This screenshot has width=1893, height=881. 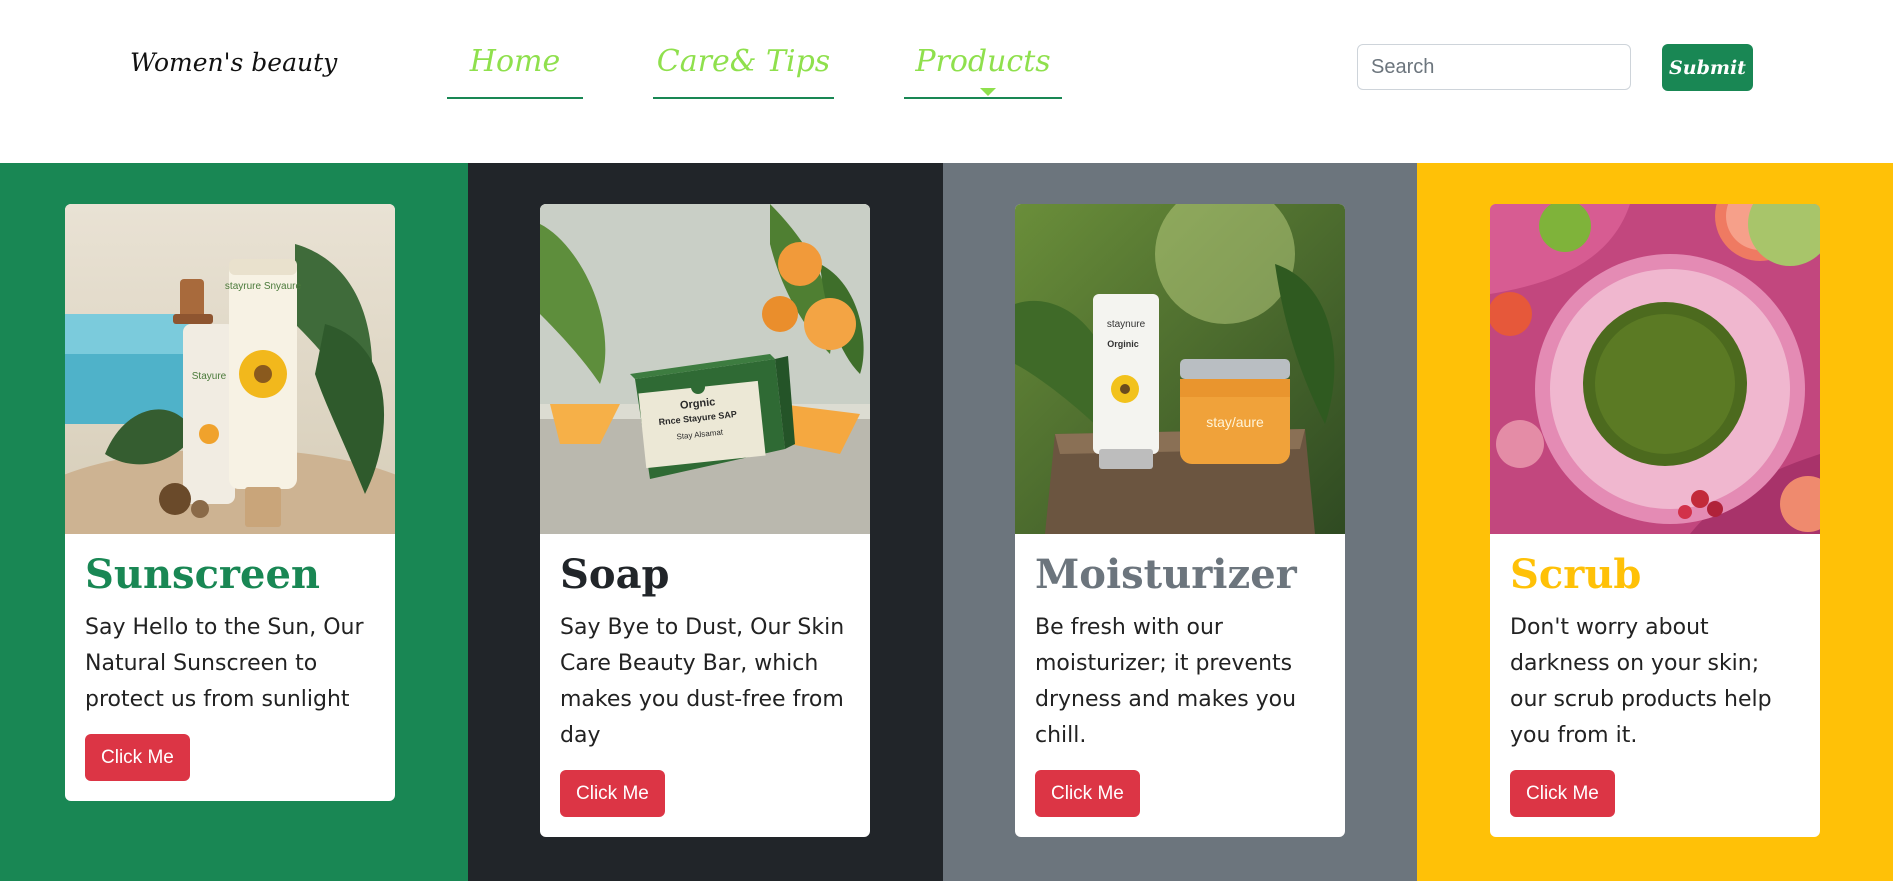 I want to click on nav-link-care-tips-label: Care& Tips, so click(x=743, y=61).